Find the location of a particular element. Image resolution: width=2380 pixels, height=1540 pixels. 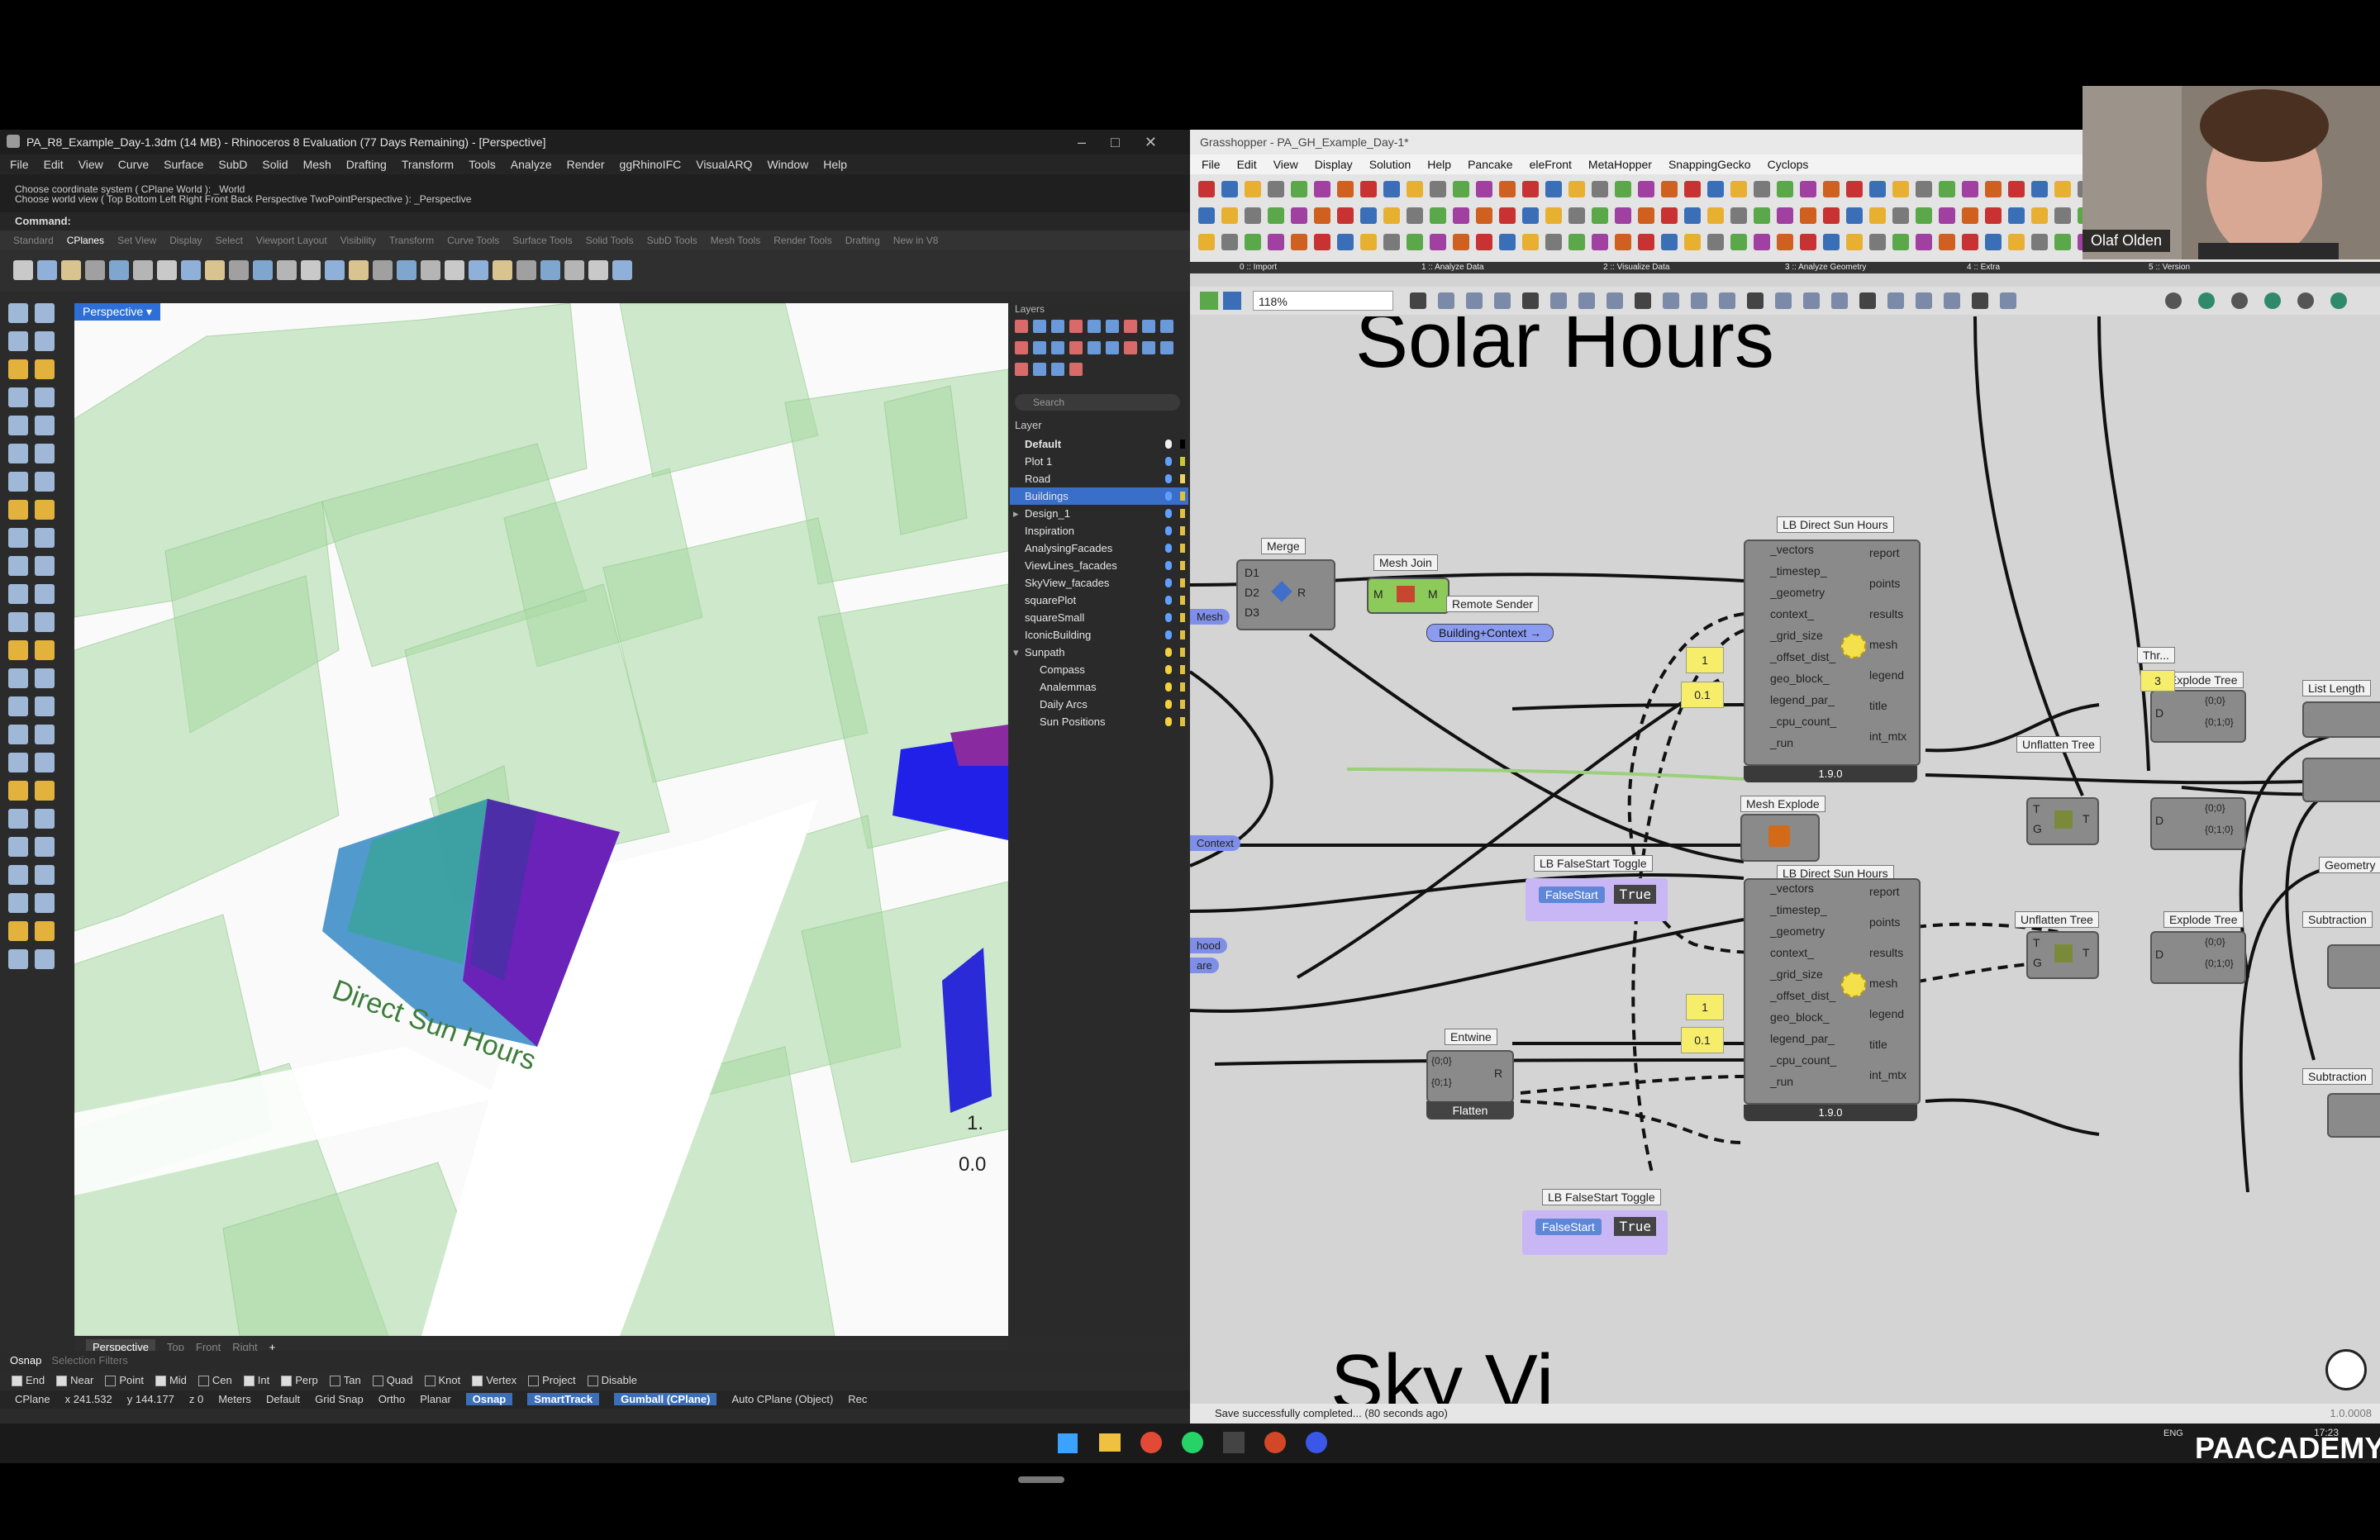

gh-menu-elefront: eleFront is located at coordinates (1551, 164).